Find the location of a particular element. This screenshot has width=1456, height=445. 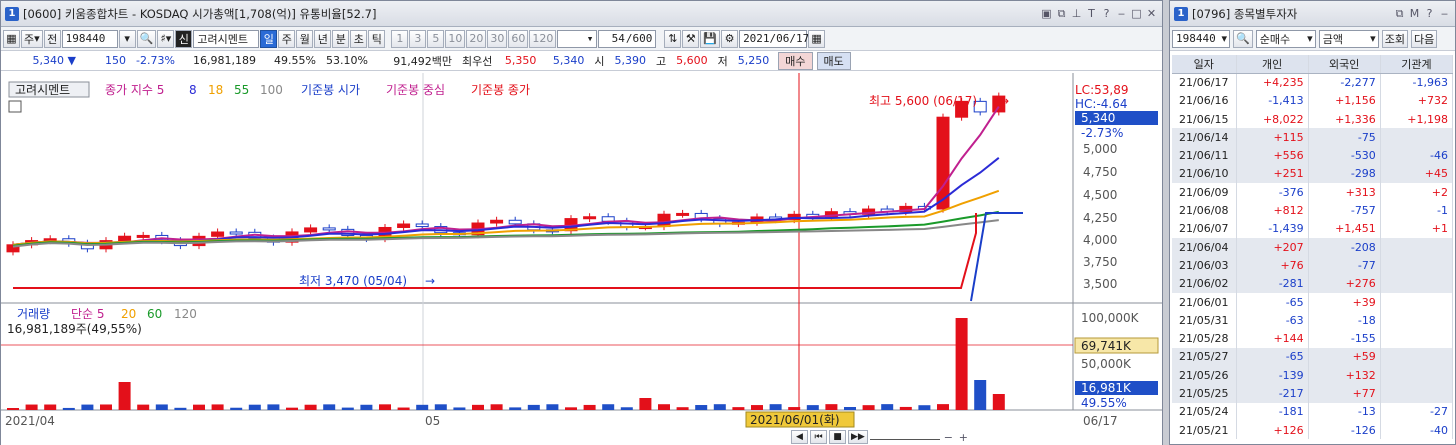

interval-button-3: 3 is located at coordinates (418, 38).